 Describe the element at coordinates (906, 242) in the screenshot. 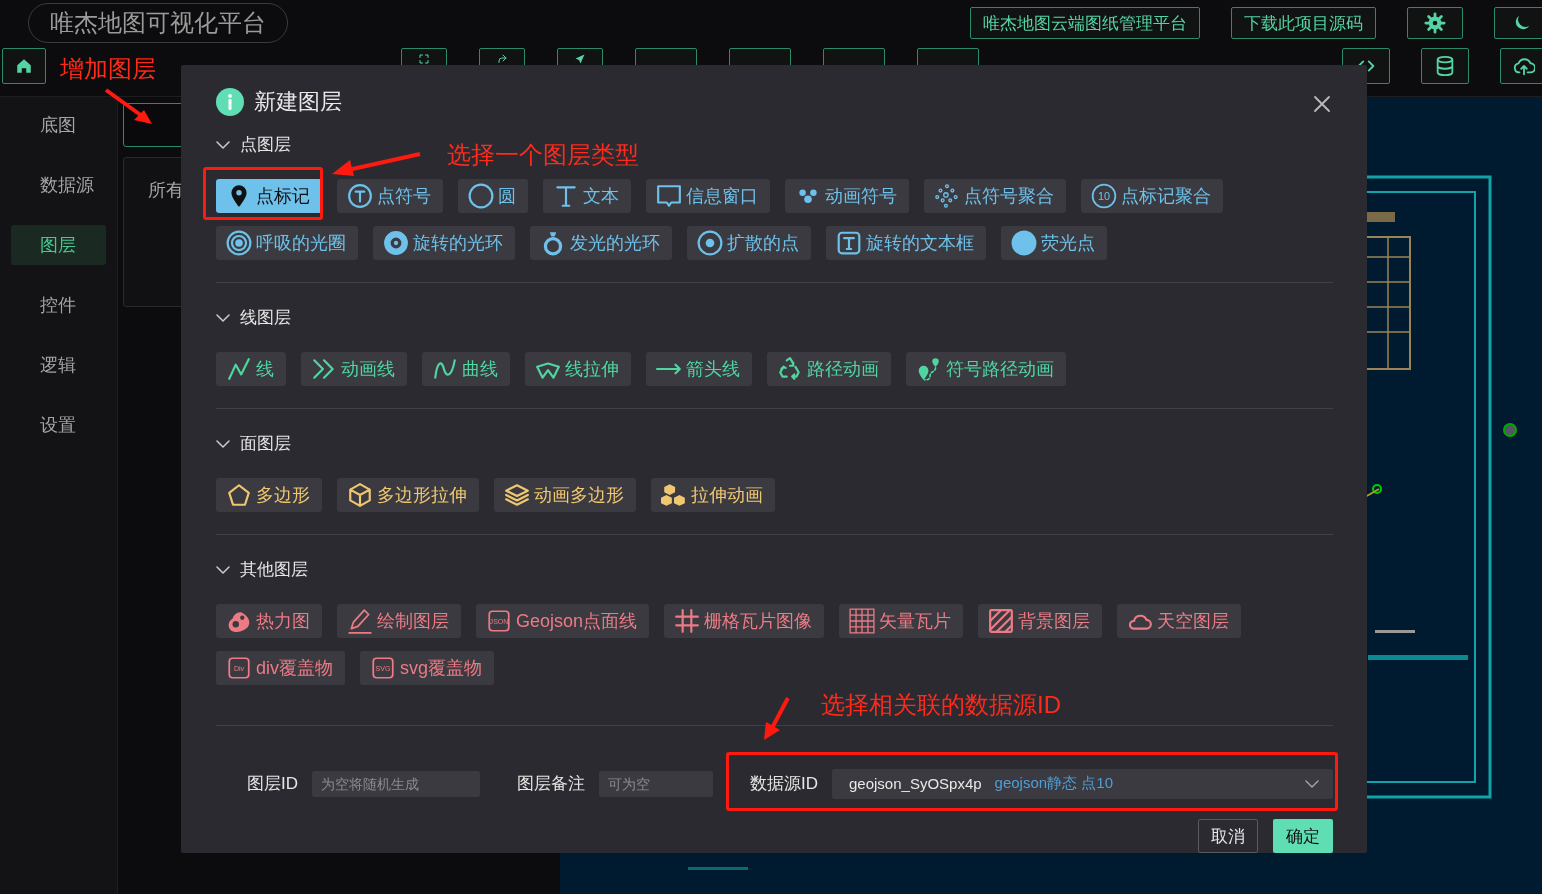

I see `layer-type-button: 旋转的文本框` at that location.